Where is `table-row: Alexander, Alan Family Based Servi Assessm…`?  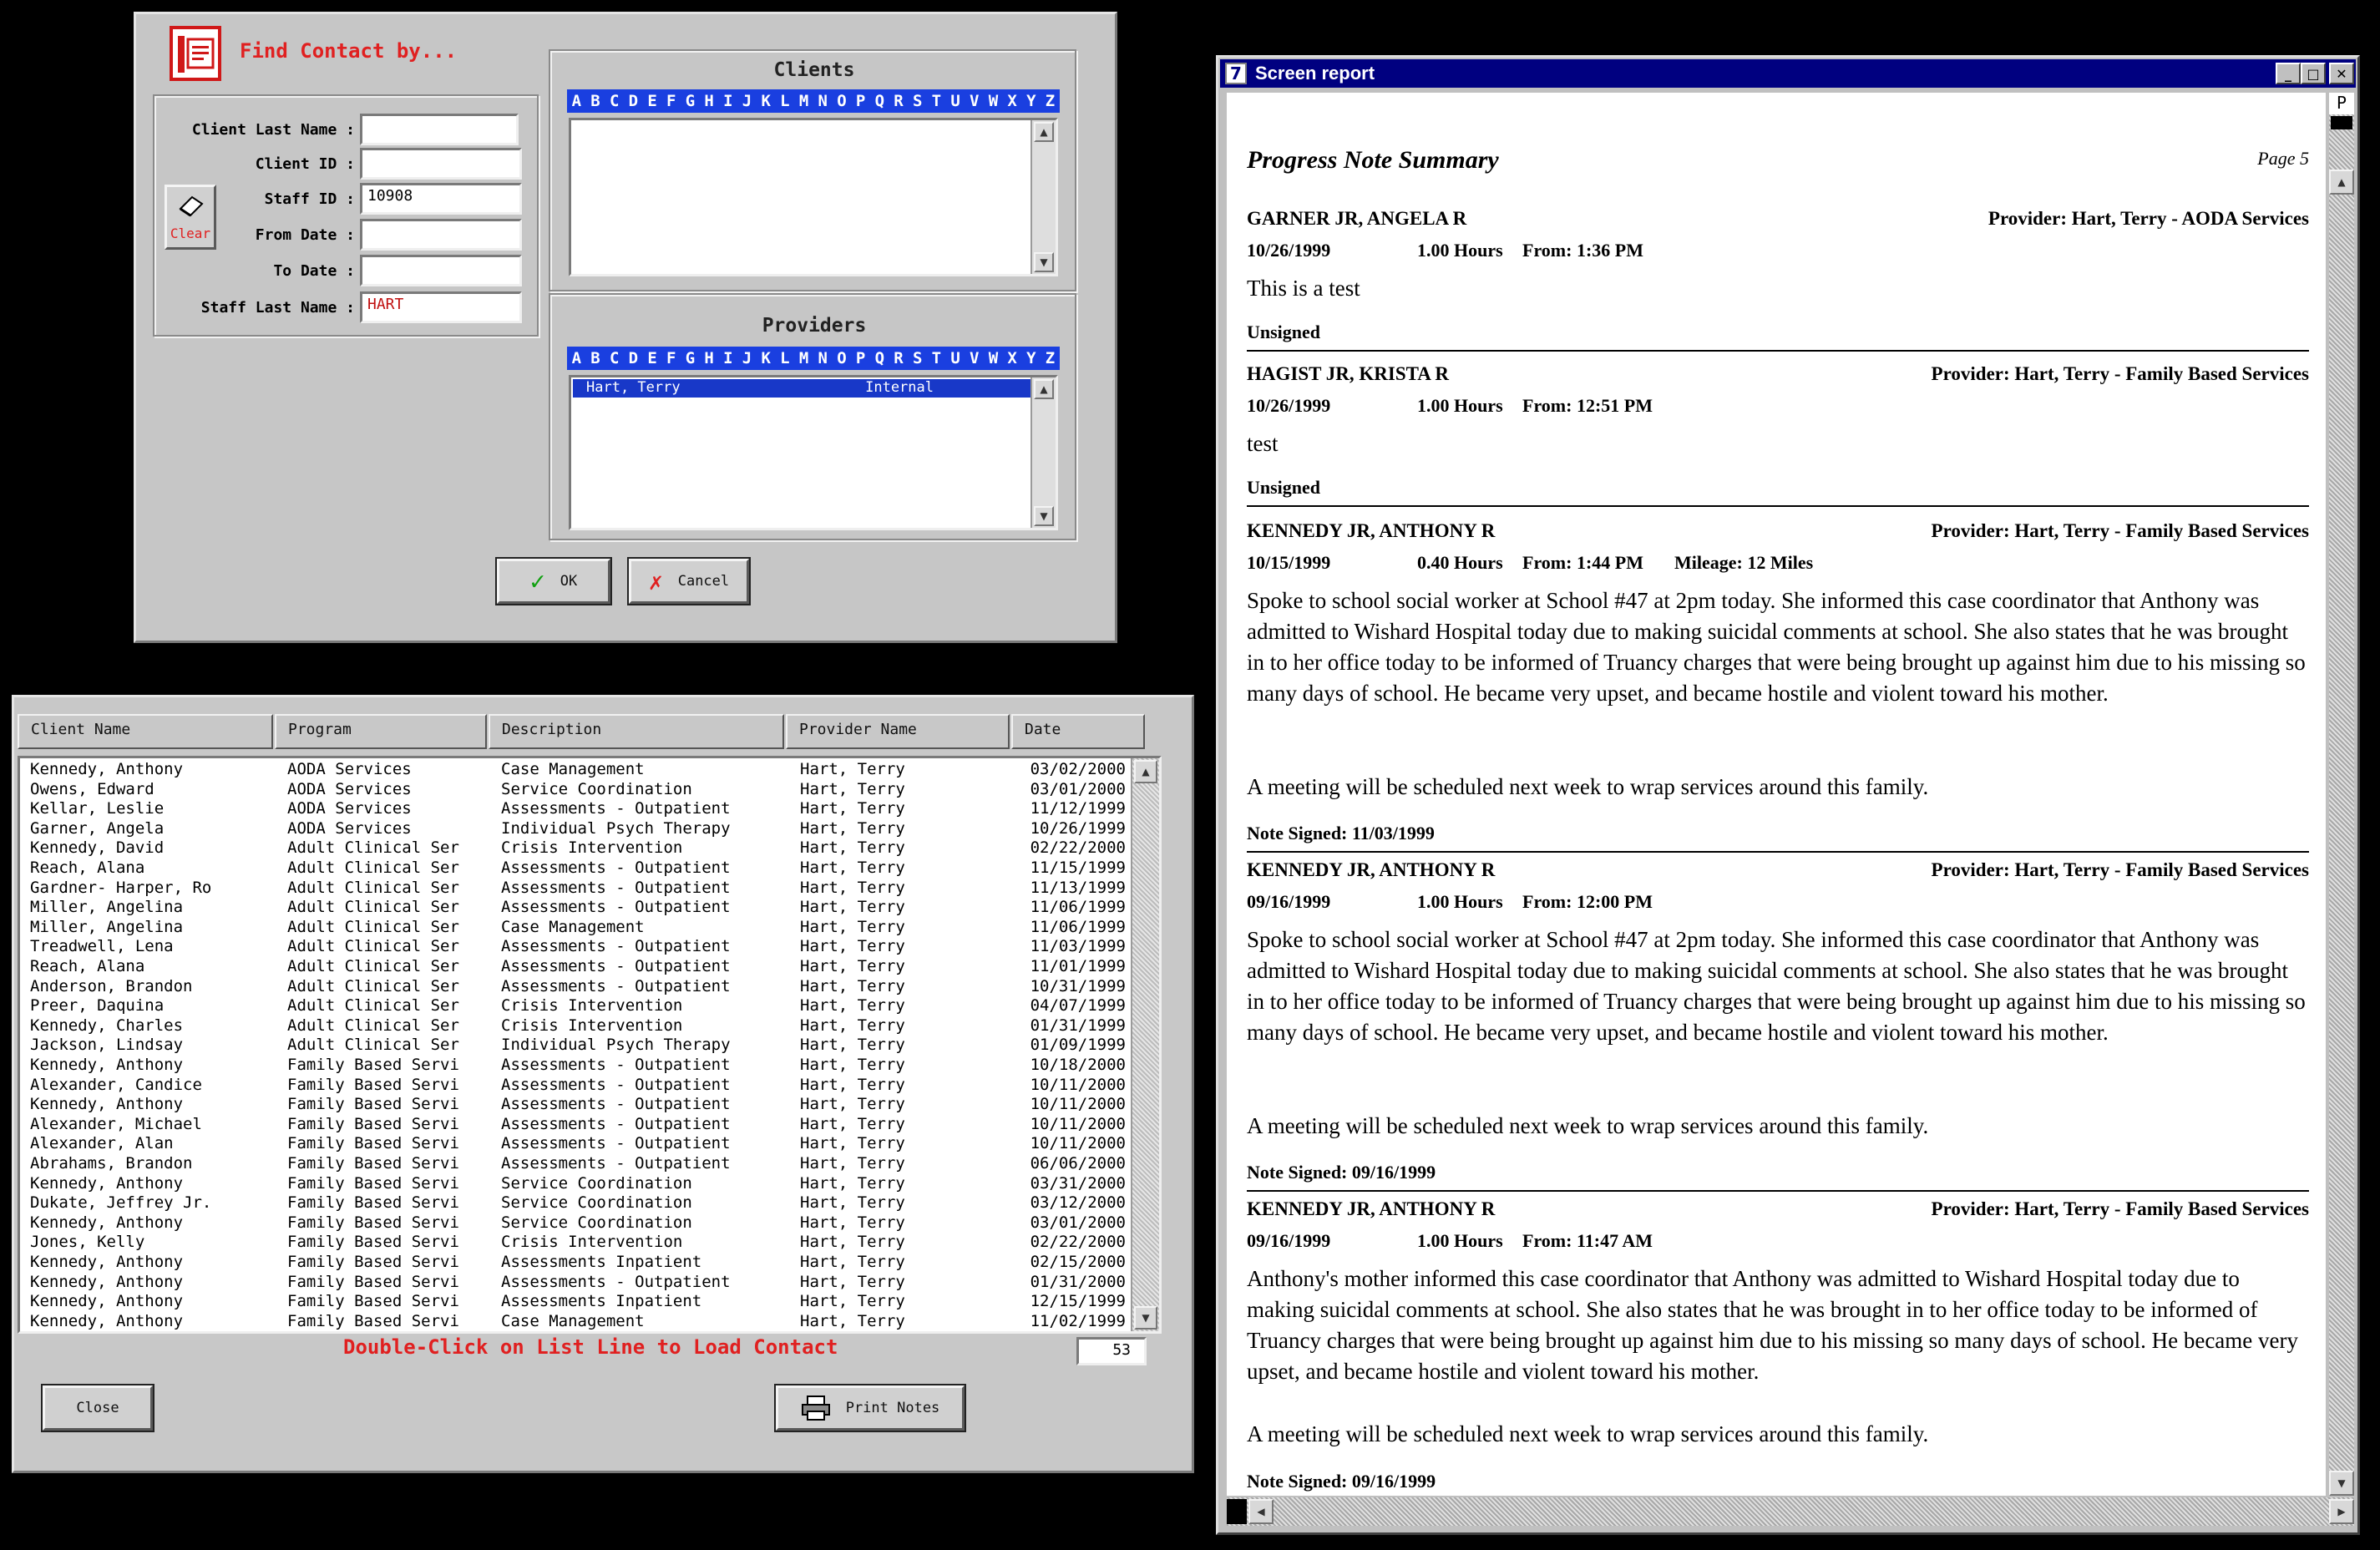 table-row: Alexander, Alan Family Based Servi Assessm… is located at coordinates (575, 1144).